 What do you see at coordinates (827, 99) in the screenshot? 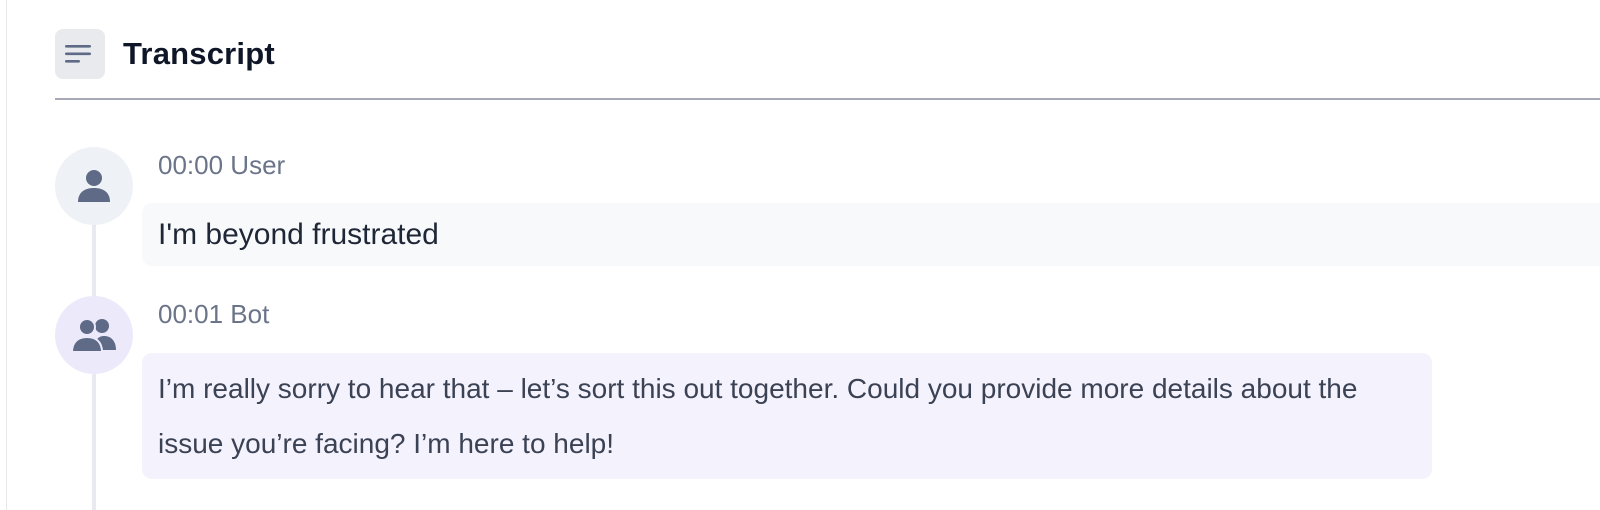
I see `header-divider` at bounding box center [827, 99].